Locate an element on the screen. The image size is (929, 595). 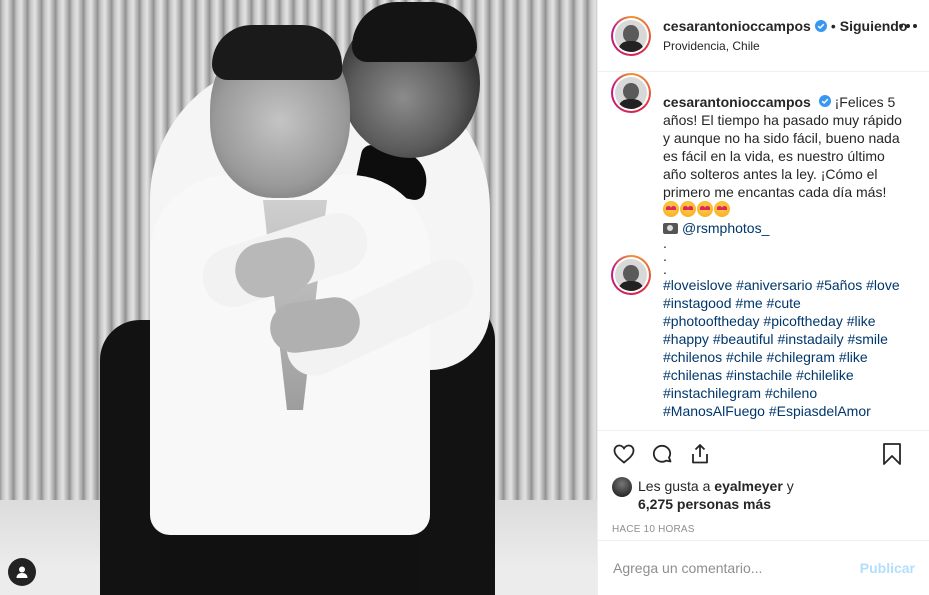
comment-icon is located at coordinates (662, 454).